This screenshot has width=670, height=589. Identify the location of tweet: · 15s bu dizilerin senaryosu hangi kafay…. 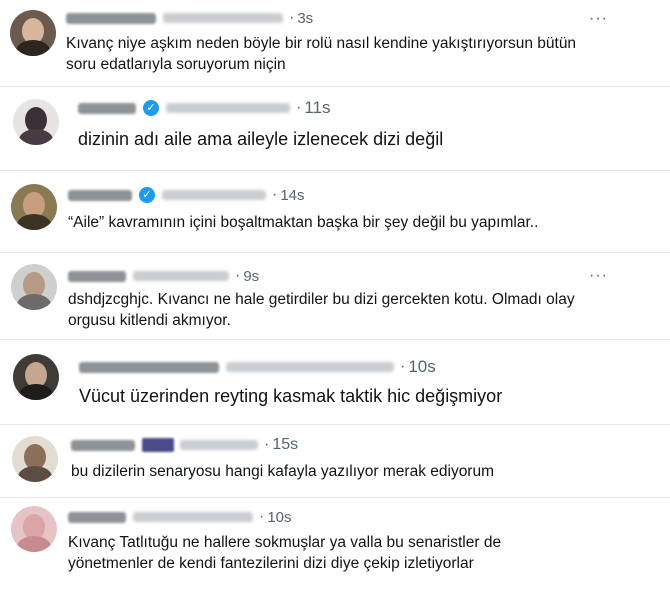
(335, 461).